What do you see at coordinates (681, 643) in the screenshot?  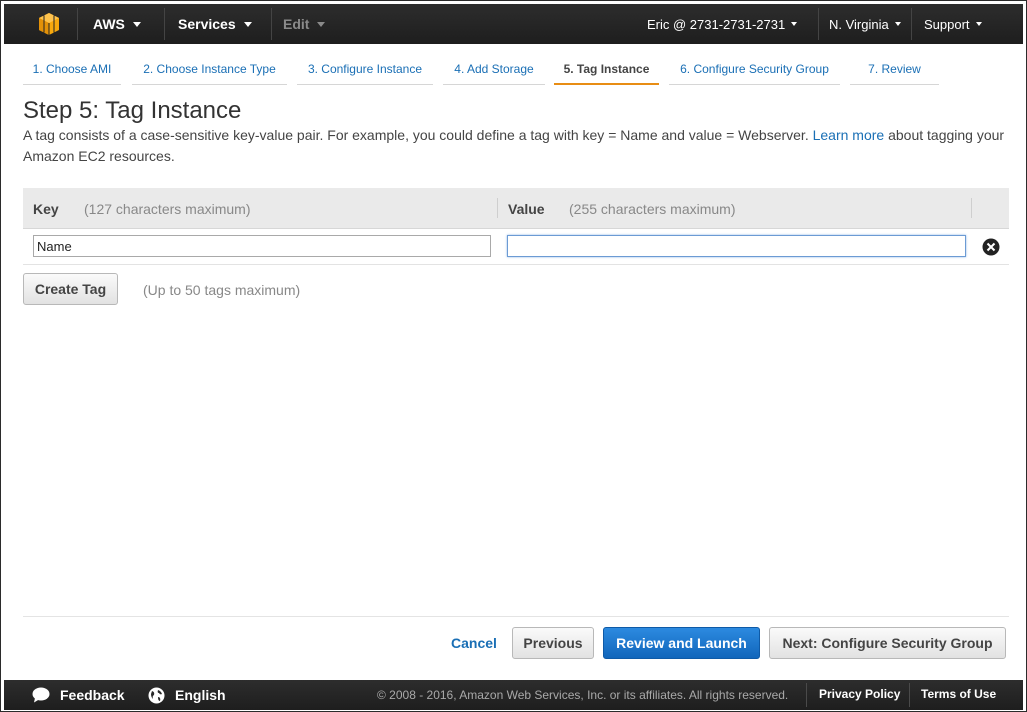 I see `review-and-launch-button: Review and Launch` at bounding box center [681, 643].